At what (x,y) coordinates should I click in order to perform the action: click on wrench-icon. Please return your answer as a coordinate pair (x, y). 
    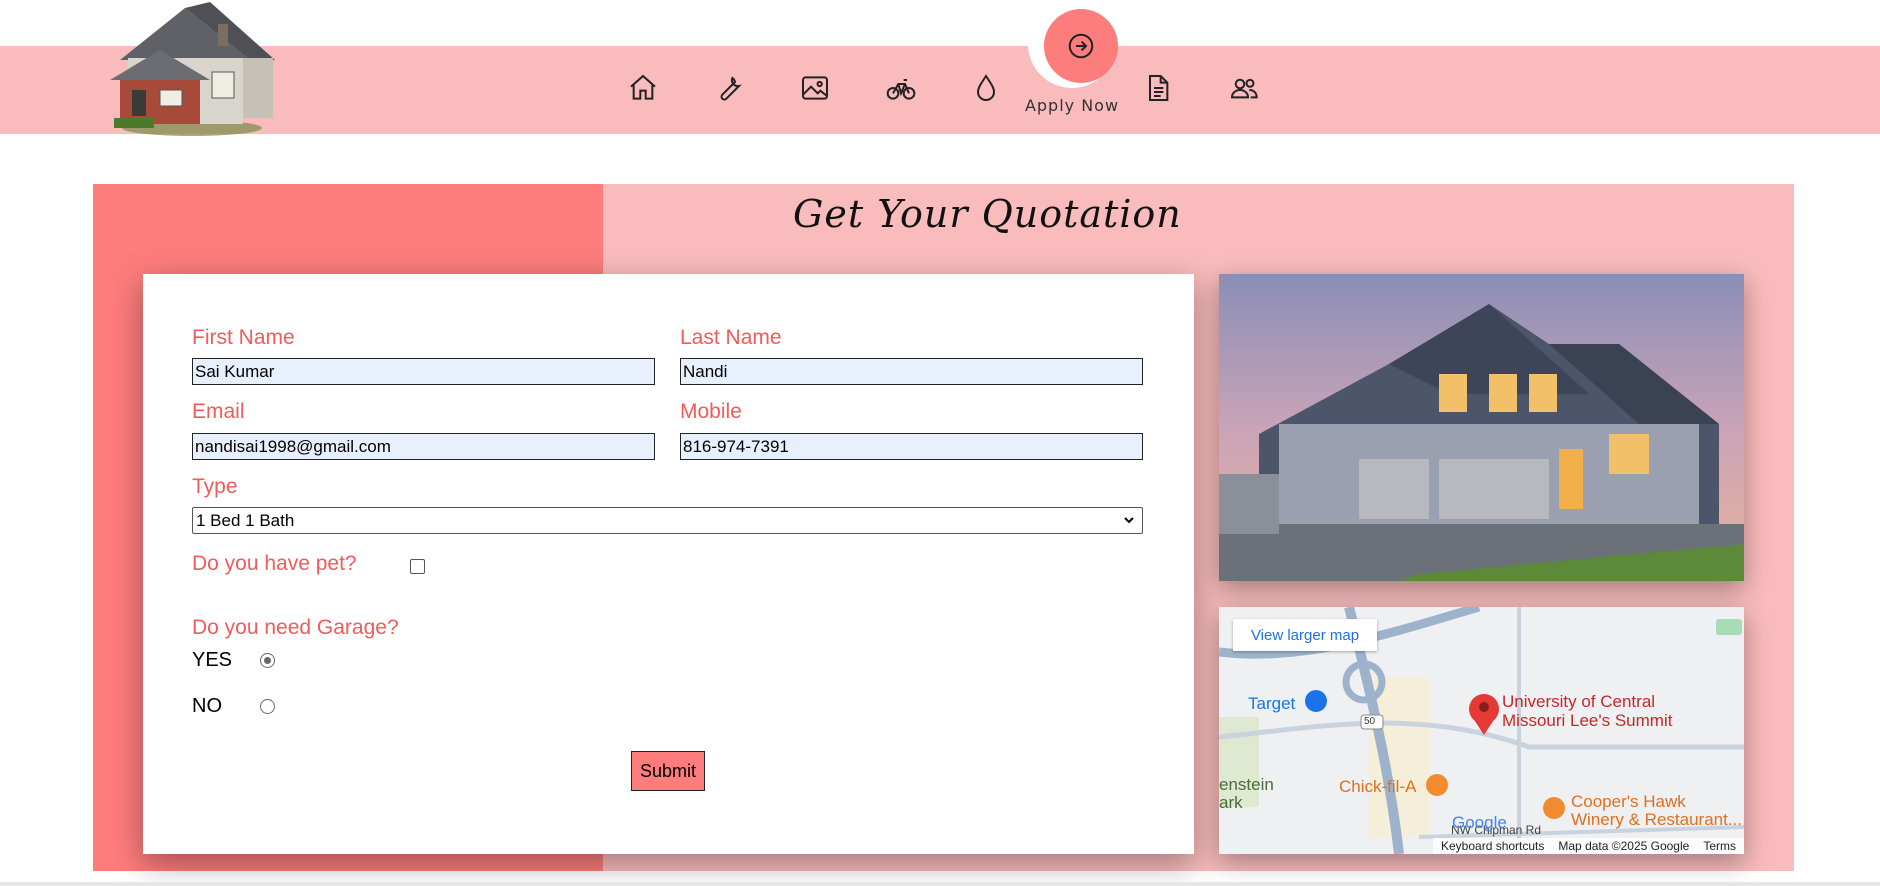
    Looking at the image, I should click on (729, 88).